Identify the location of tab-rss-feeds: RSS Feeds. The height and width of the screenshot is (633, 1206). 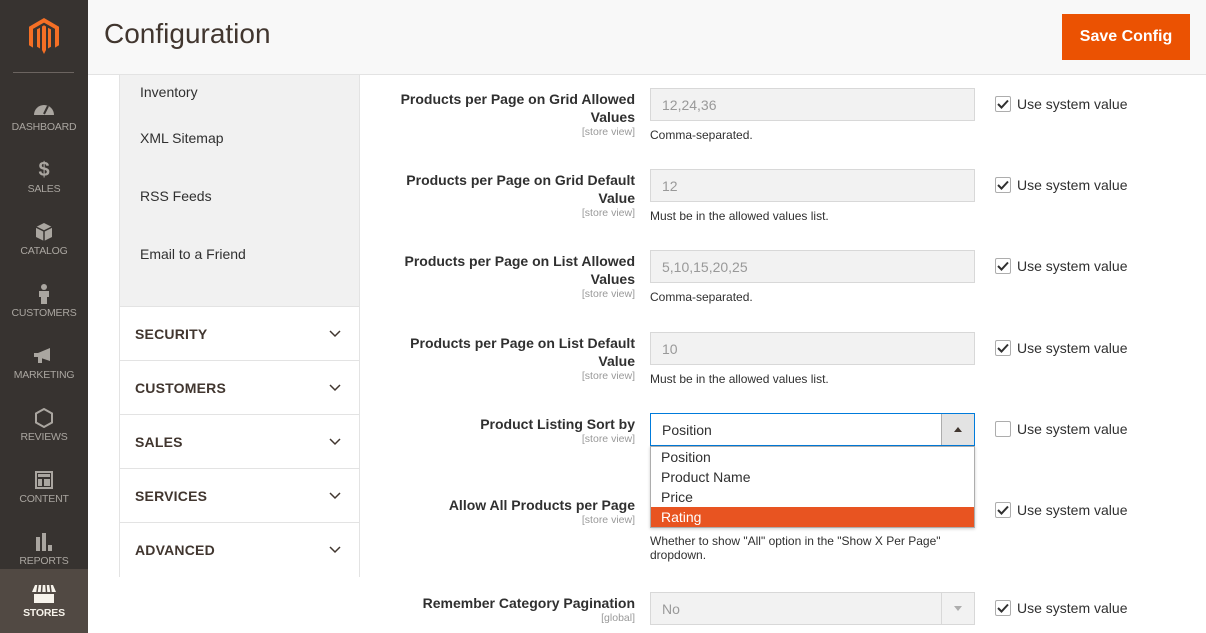
(239, 196).